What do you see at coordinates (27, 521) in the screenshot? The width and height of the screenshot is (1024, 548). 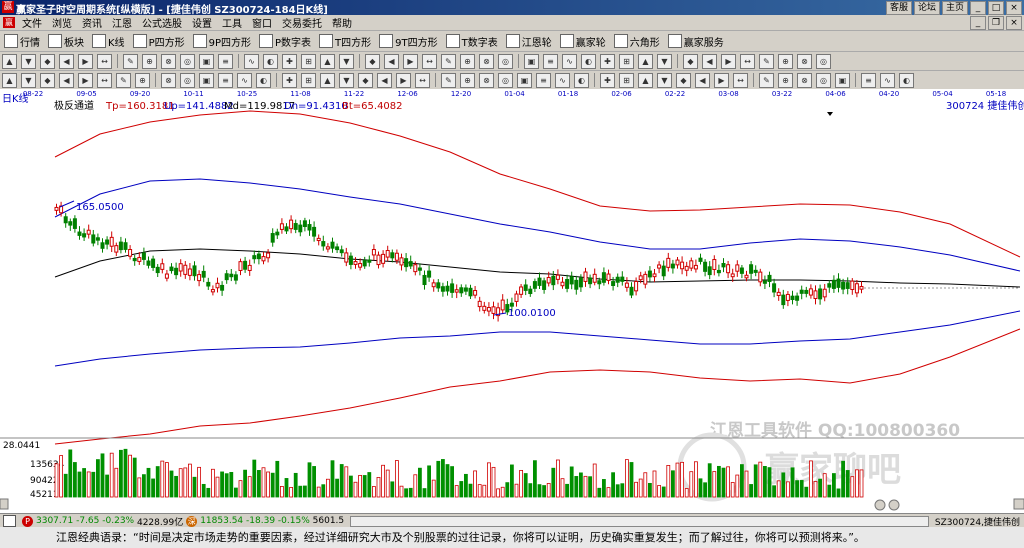 I see `index1-icon: P` at bounding box center [27, 521].